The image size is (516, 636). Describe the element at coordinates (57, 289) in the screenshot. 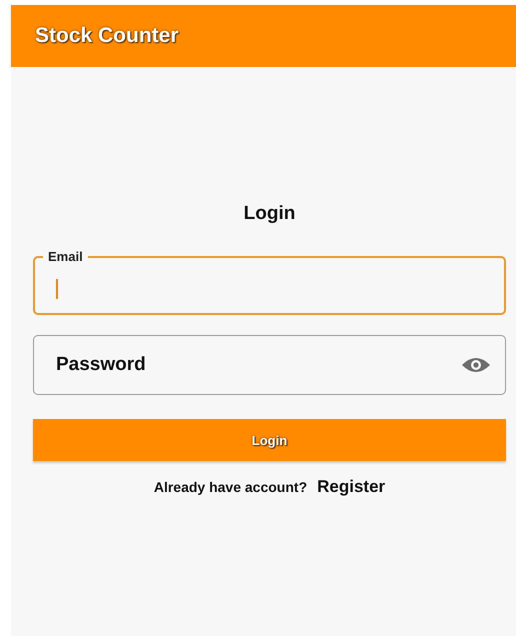

I see `text-cursor` at that location.